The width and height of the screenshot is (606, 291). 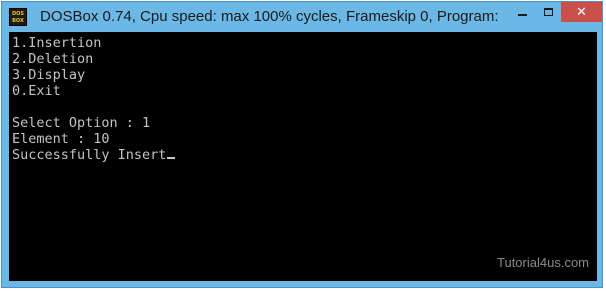 I want to click on console-line: 0.Exit, so click(x=36, y=91).